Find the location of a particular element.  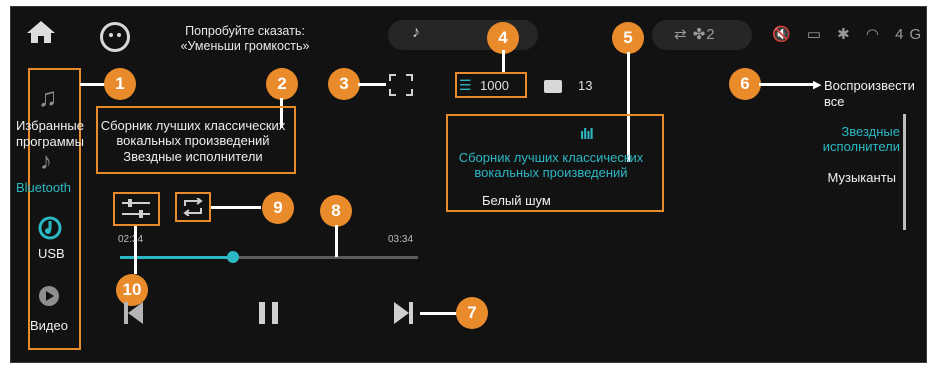

music-note-icon: ♪ is located at coordinates (416, 32).